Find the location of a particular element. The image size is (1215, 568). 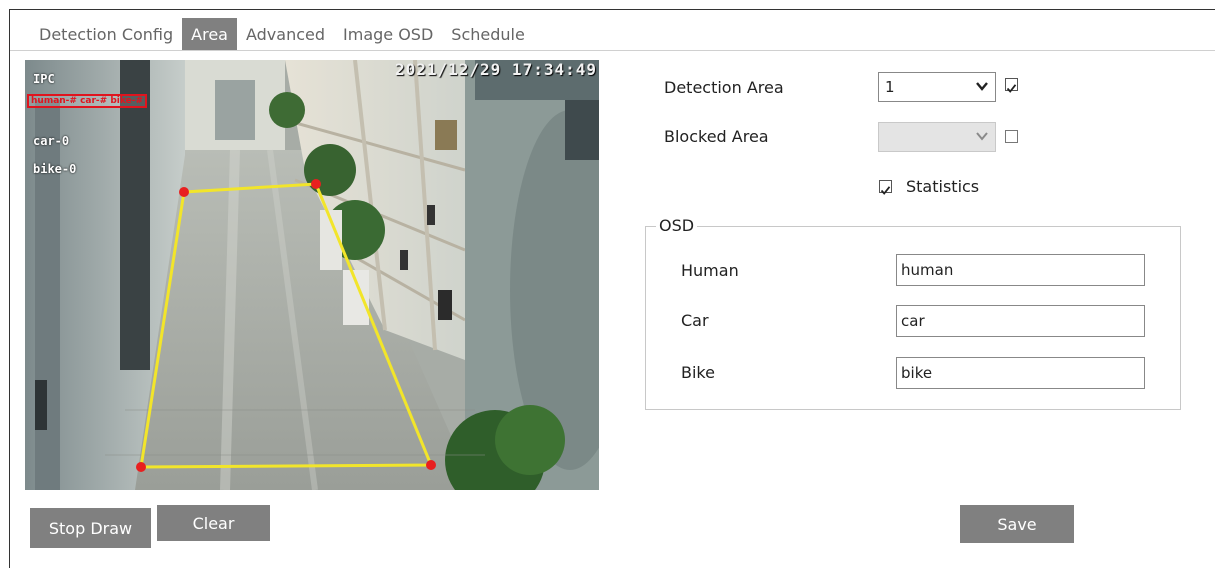

car-count-overlay: car-0 is located at coordinates (51, 141).